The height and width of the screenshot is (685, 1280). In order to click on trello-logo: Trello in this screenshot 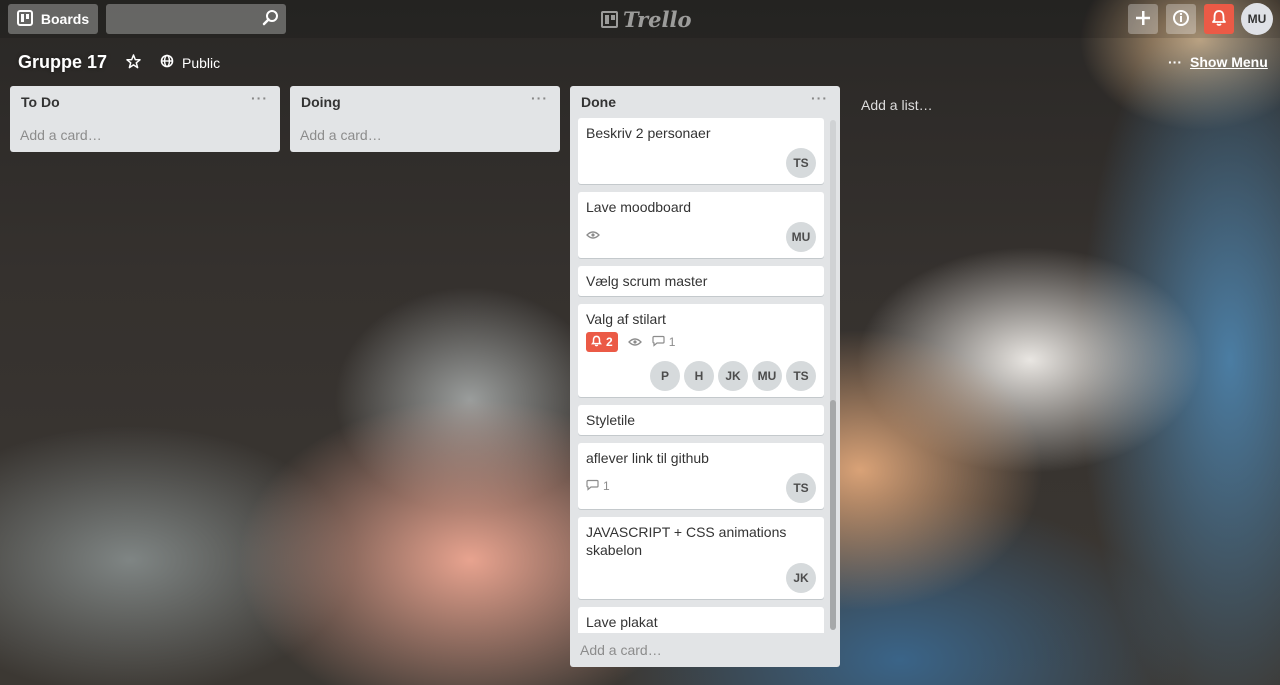, I will do `click(646, 19)`.